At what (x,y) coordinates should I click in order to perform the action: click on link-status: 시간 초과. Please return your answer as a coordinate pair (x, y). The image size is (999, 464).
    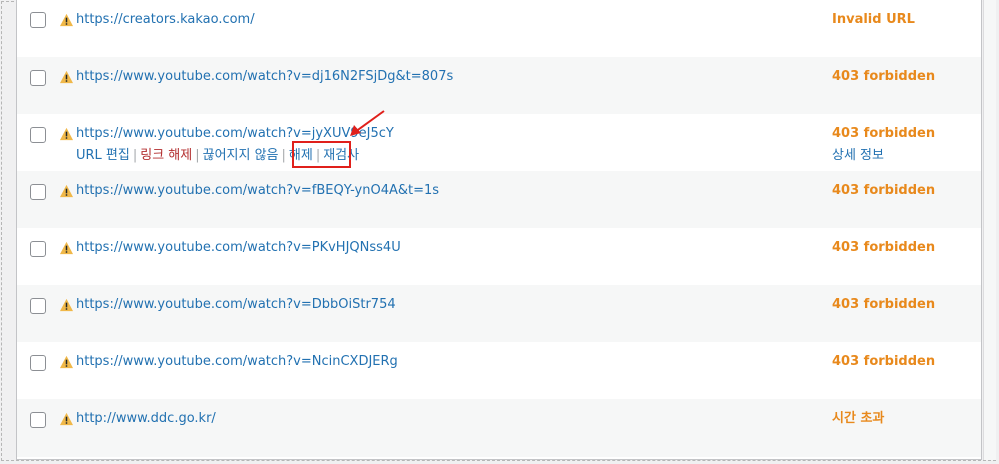
    Looking at the image, I should click on (858, 418).